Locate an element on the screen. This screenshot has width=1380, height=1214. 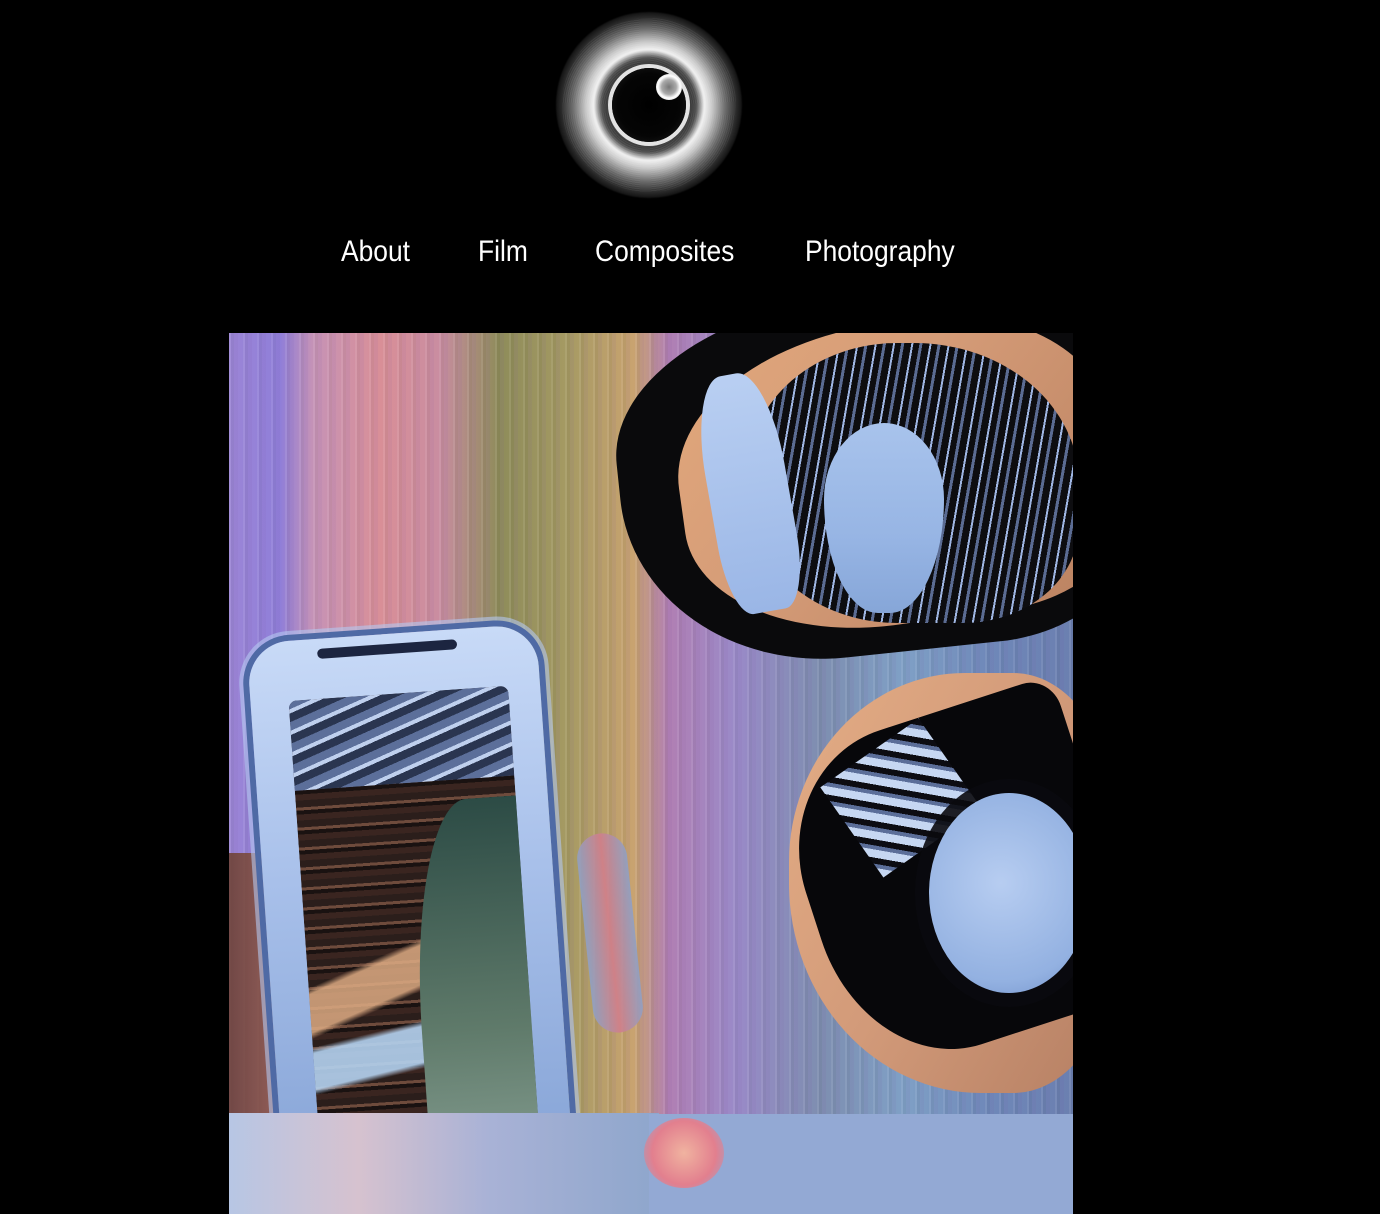
phone-screen-sky is located at coordinates (401, 738).